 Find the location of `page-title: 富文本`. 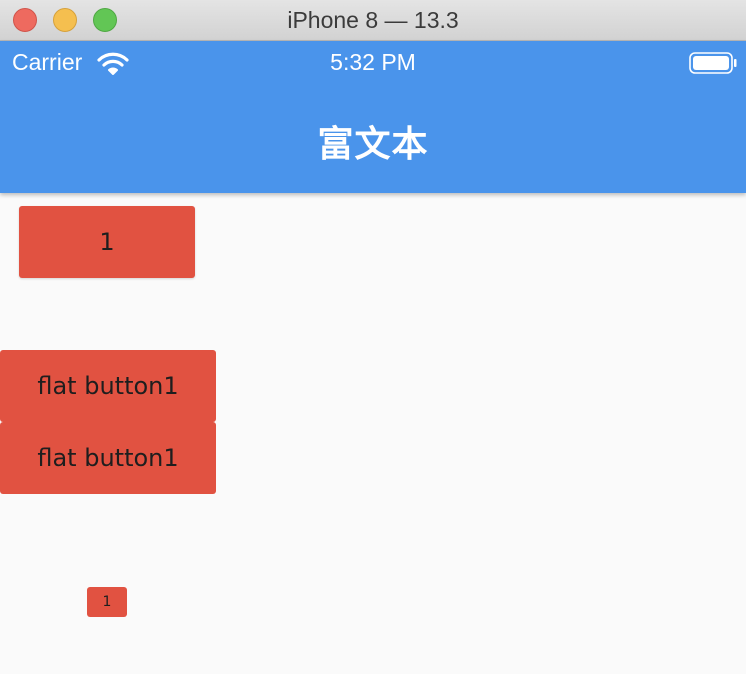

page-title: 富文本 is located at coordinates (373, 144).